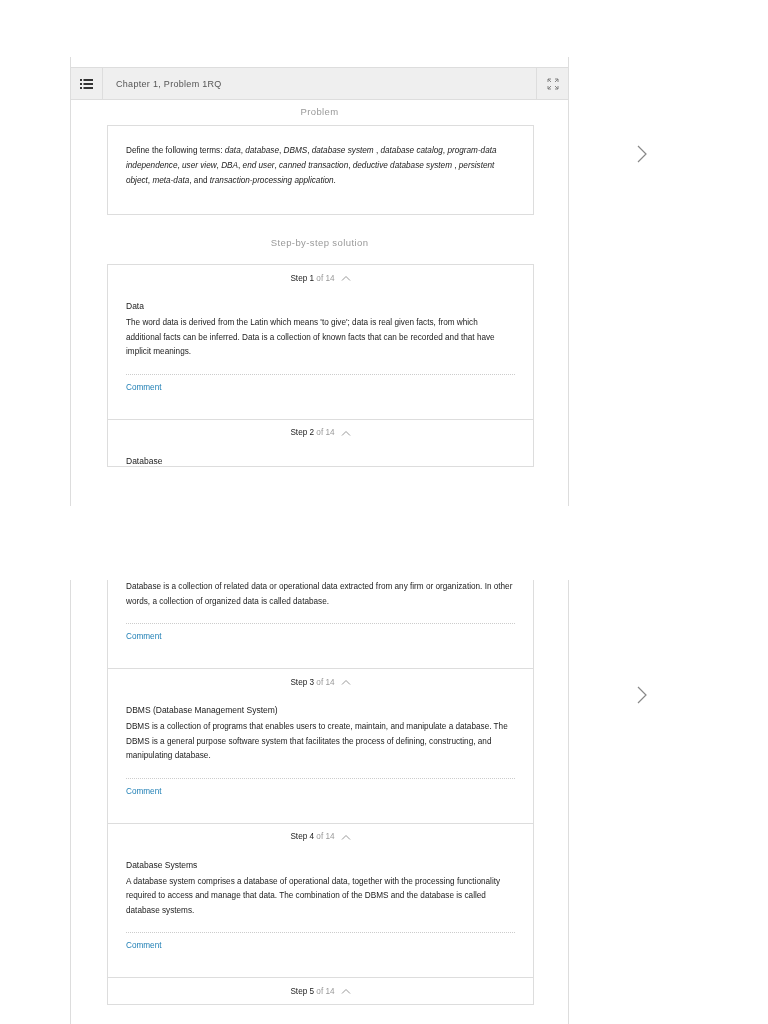  Describe the element at coordinates (320, 278) in the screenshot. I see `step-toggle: Step 1 of 14` at that location.